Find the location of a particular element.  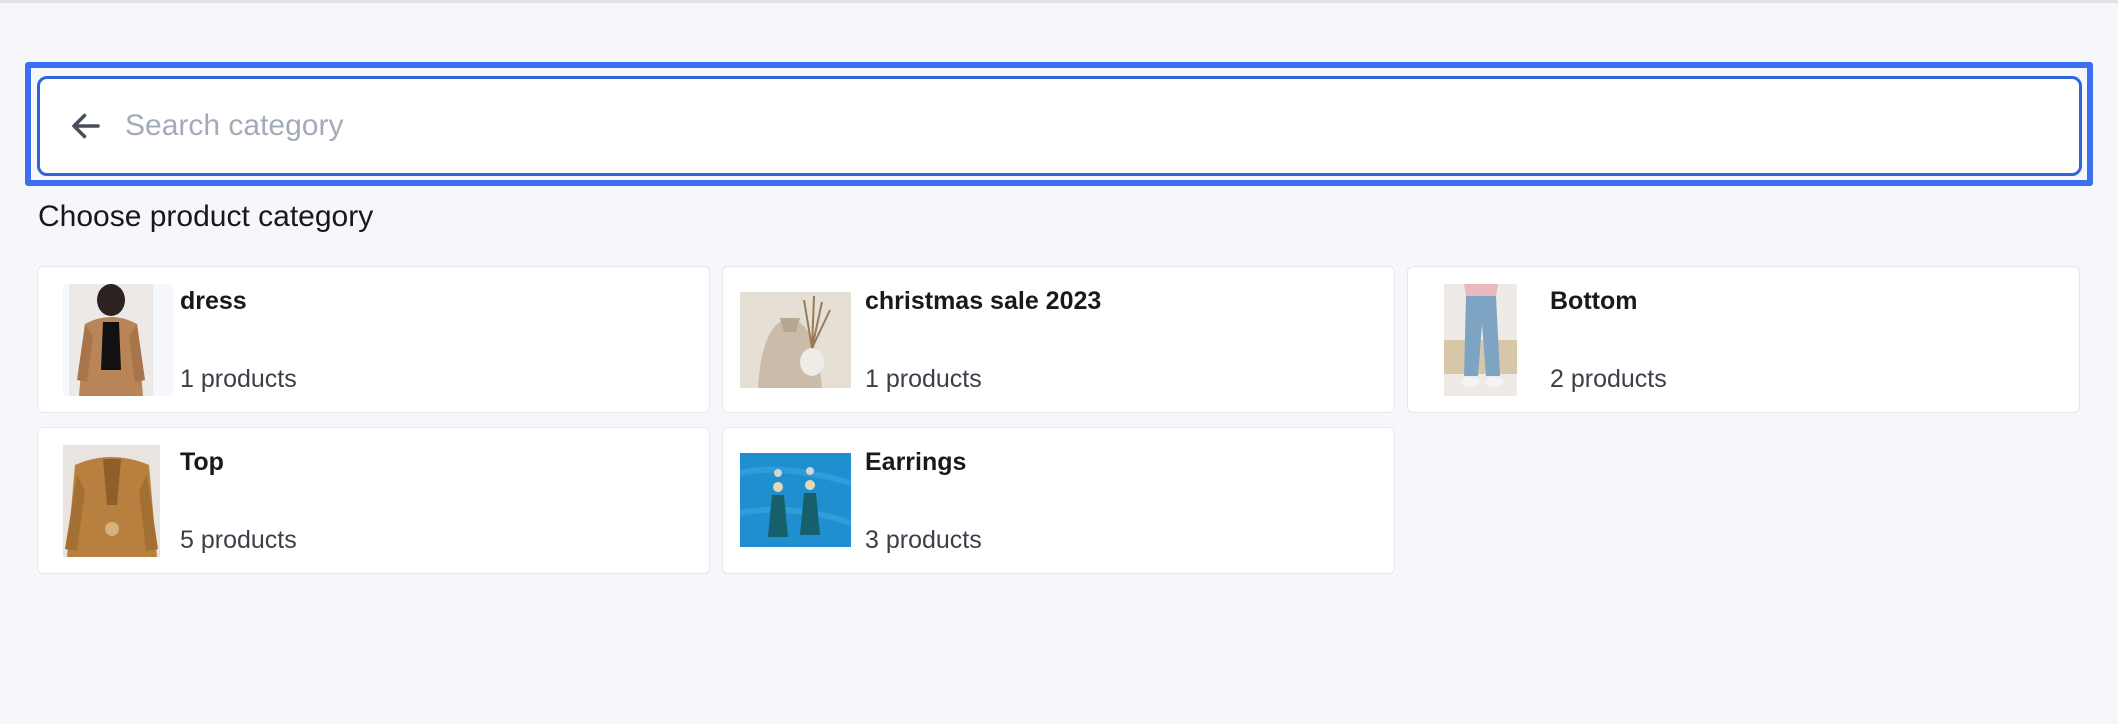

category-name: dress is located at coordinates (213, 301).